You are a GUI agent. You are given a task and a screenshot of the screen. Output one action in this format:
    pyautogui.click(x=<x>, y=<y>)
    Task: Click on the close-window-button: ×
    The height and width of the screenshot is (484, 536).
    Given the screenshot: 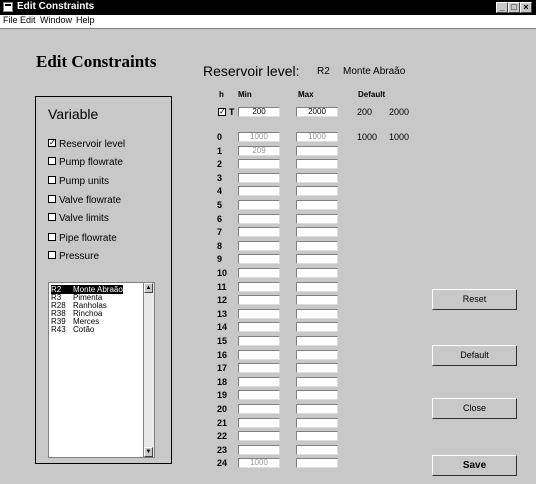 What is the action you would take?
    pyautogui.click(x=526, y=7)
    